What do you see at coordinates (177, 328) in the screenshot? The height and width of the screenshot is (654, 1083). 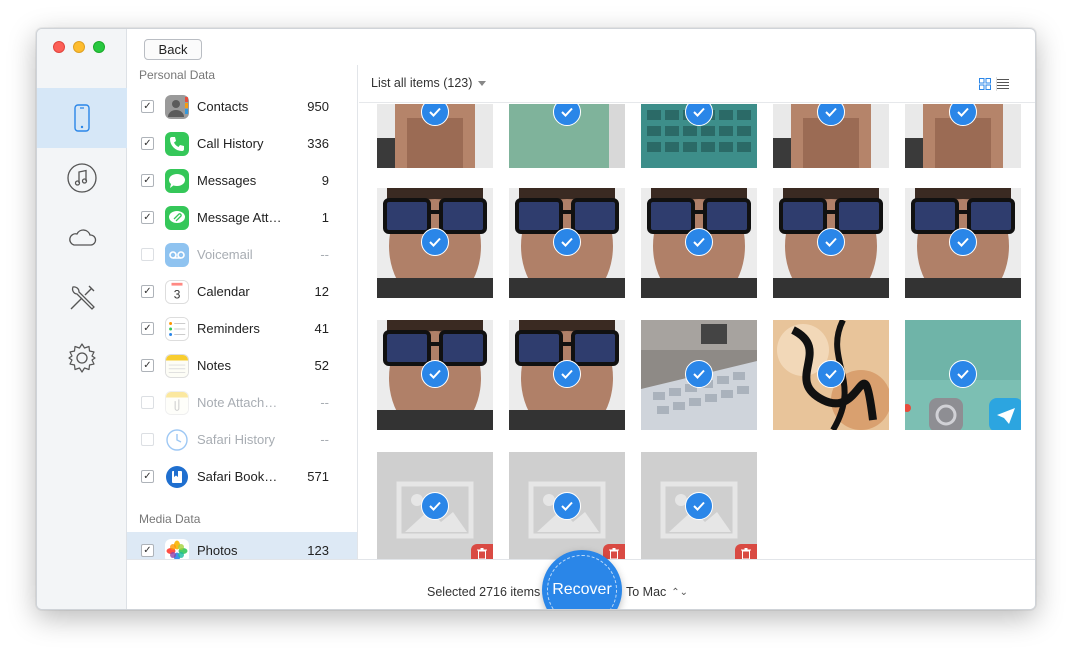 I see `reminders-icon` at bounding box center [177, 328].